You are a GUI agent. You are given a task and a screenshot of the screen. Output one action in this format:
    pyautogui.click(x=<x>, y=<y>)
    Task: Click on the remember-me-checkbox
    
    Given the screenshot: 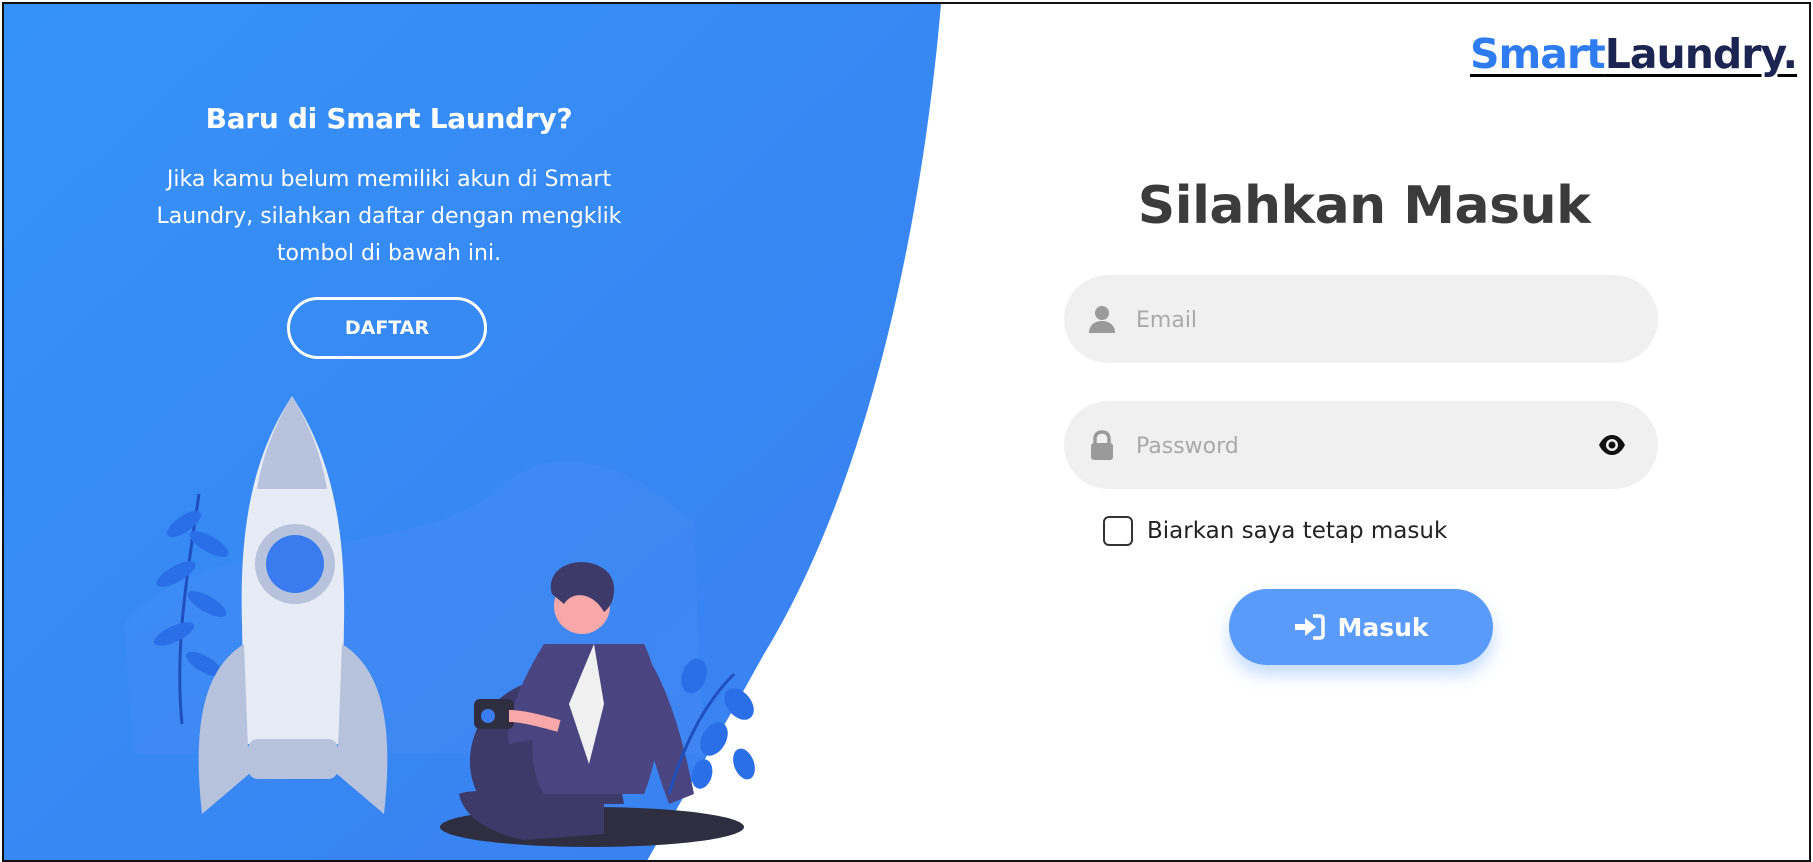 What is the action you would take?
    pyautogui.click(x=1118, y=531)
    